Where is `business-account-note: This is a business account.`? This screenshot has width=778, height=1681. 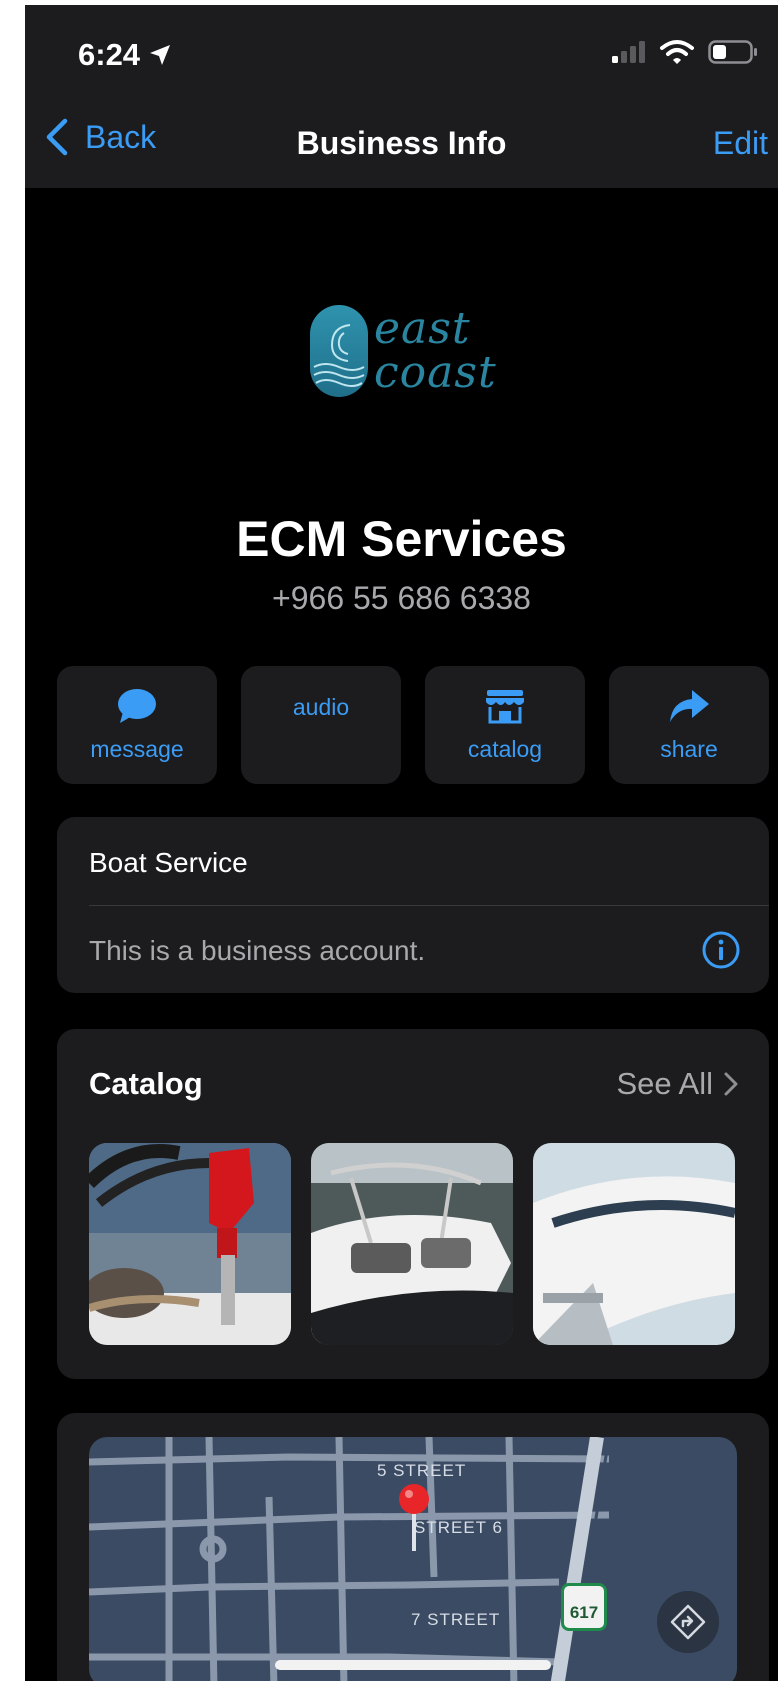 business-account-note: This is a business account. is located at coordinates (257, 950).